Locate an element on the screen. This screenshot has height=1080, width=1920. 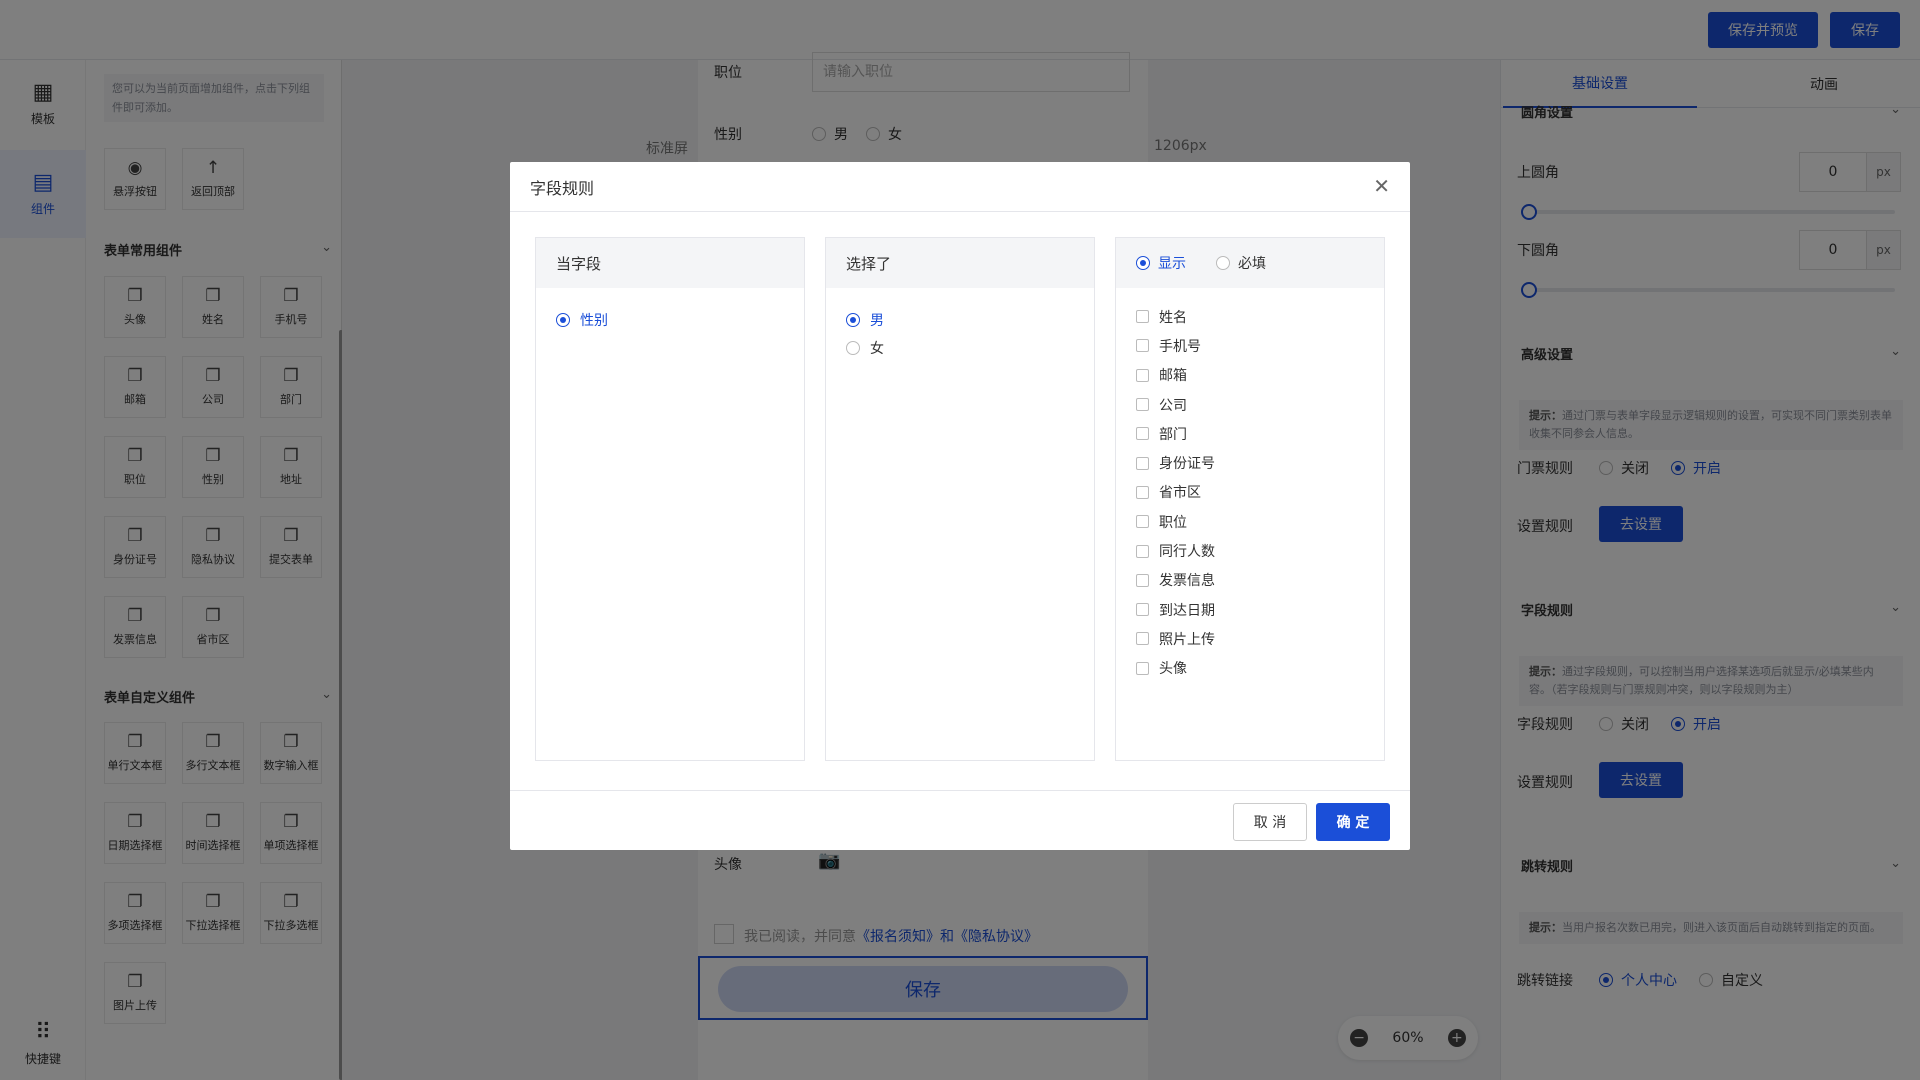
option-label: 公司 is located at coordinates (1173, 405).